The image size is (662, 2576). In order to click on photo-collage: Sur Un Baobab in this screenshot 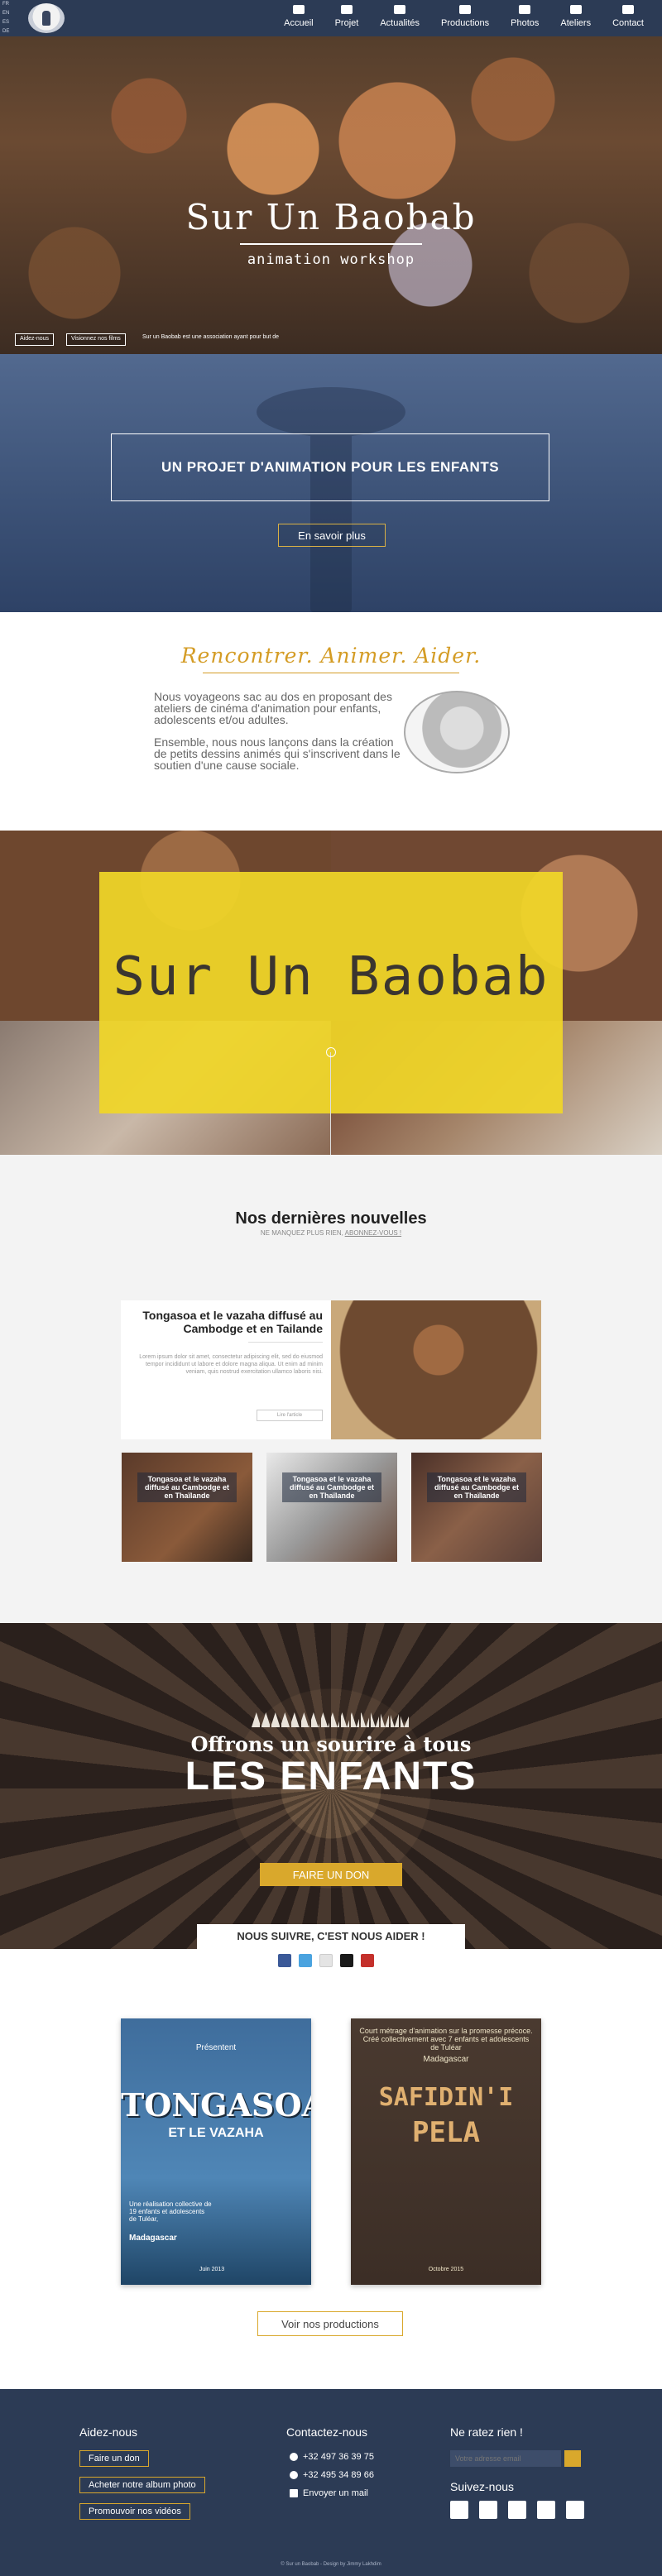, I will do `click(331, 993)`.